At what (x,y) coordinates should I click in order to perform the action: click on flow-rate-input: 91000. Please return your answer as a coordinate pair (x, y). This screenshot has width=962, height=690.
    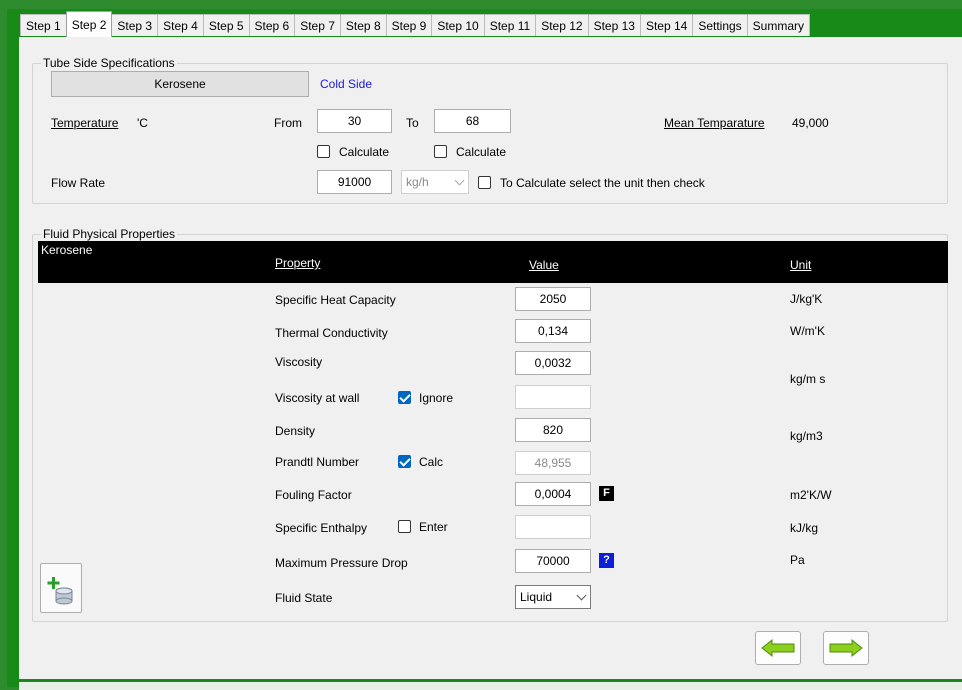
    Looking at the image, I should click on (354, 182).